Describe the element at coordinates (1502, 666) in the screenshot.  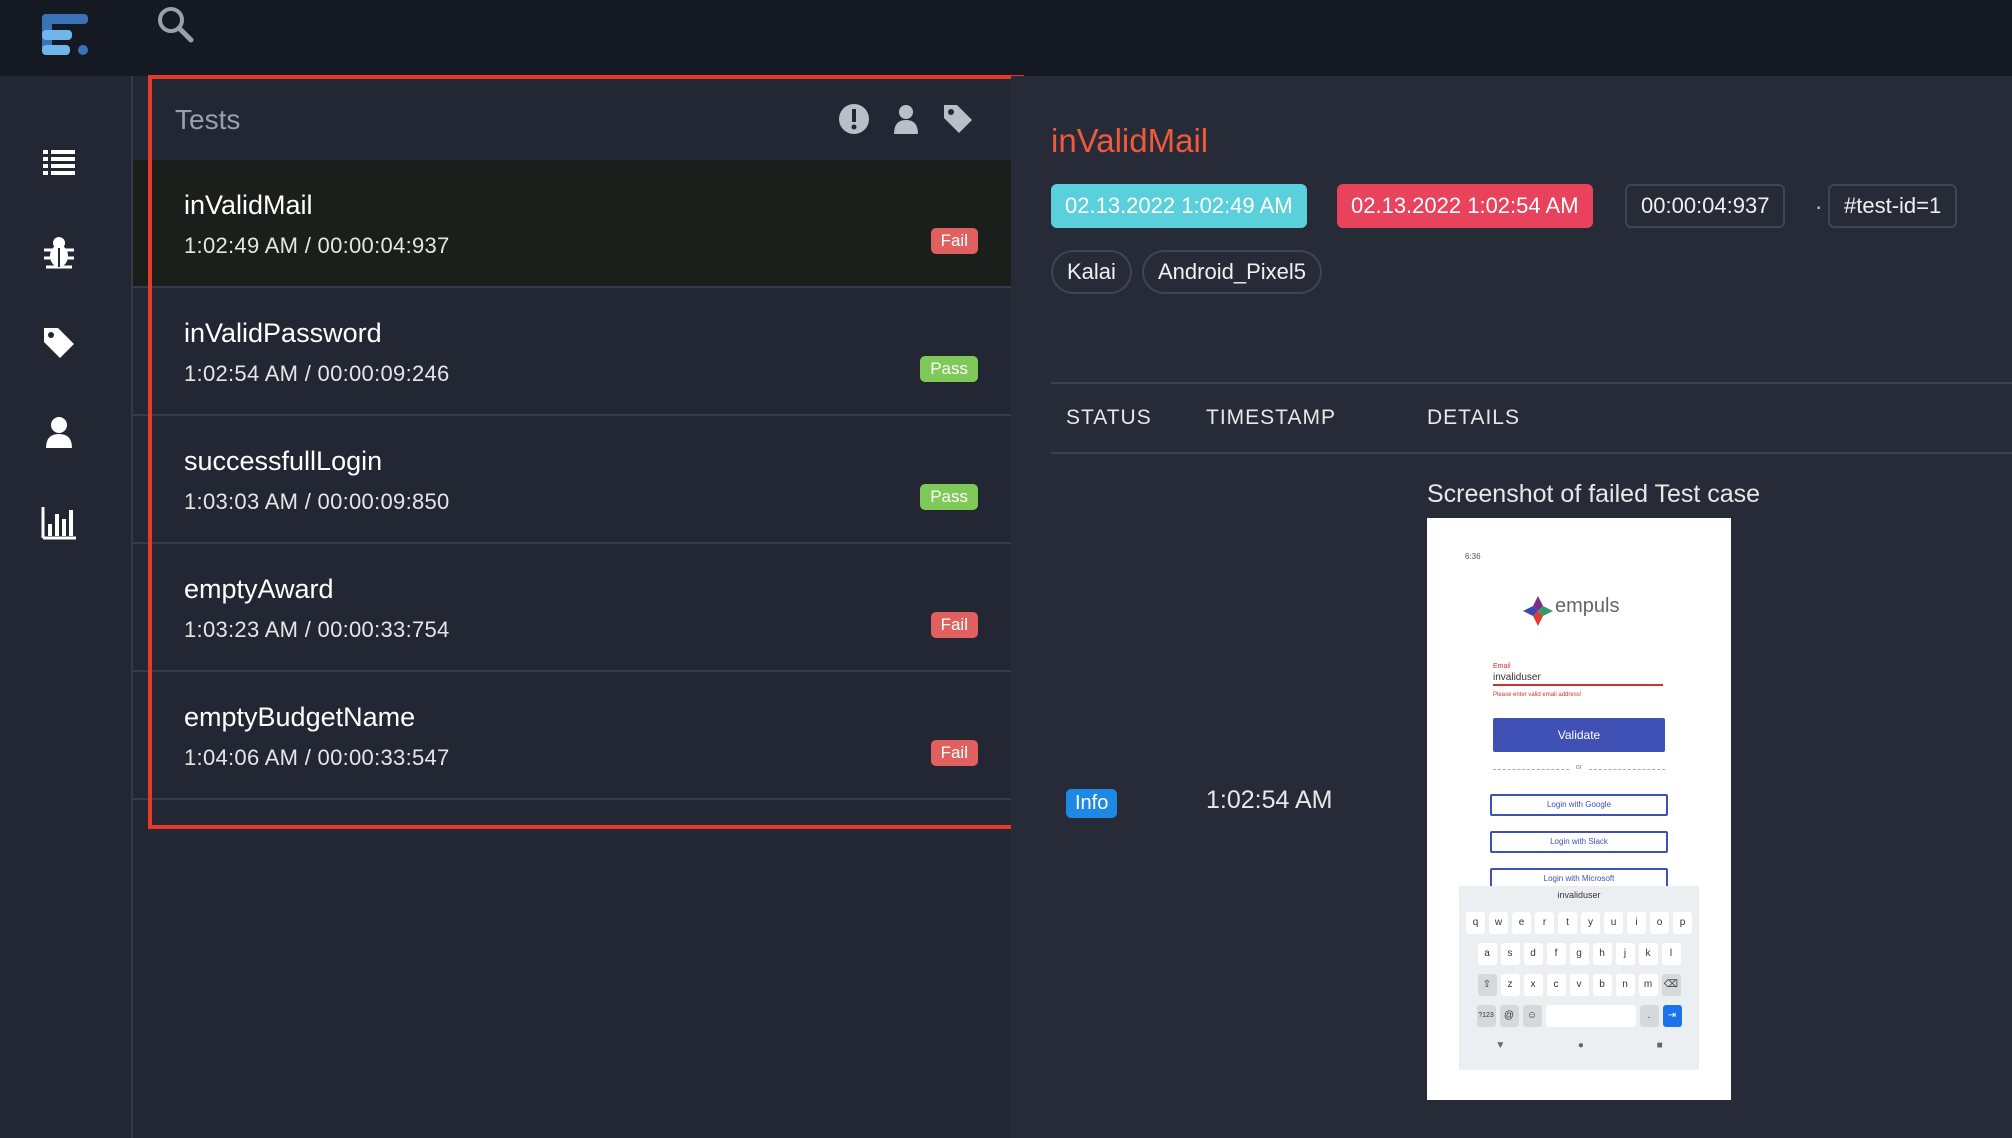
I see `phone-email-label: Email` at that location.